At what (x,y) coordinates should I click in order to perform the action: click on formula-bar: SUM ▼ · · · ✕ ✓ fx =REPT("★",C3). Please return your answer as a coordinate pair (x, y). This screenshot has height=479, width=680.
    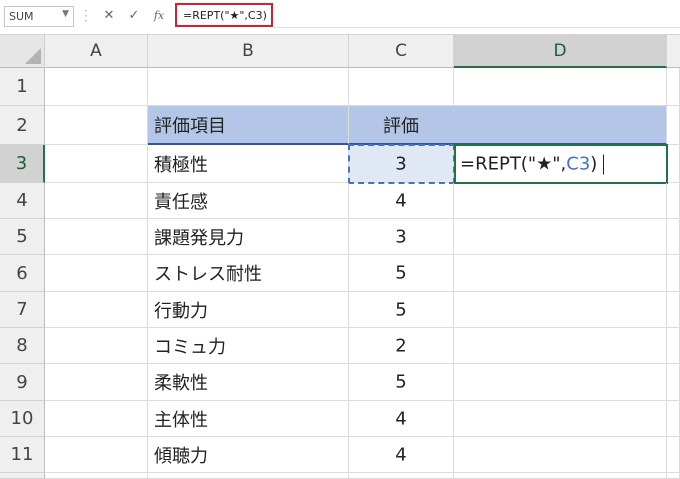
    Looking at the image, I should click on (340, 17).